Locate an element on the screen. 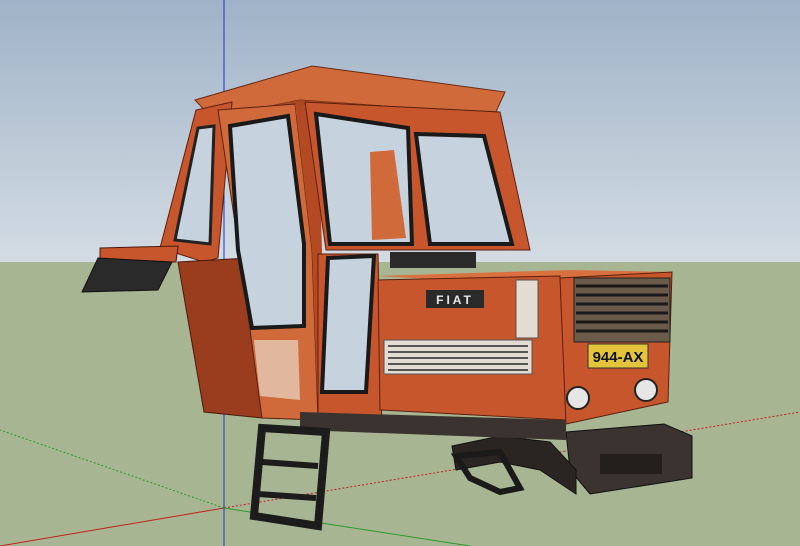 This screenshot has width=800, height=546. fender-underside is located at coordinates (127, 275).